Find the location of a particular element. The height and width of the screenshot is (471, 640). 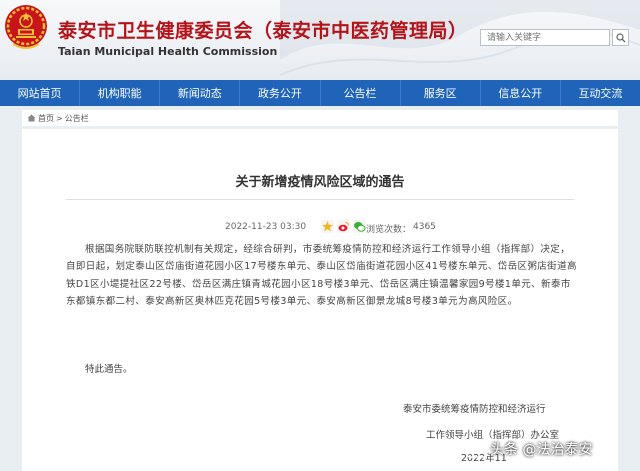

views-label: 浏览次数： is located at coordinates (389, 230).